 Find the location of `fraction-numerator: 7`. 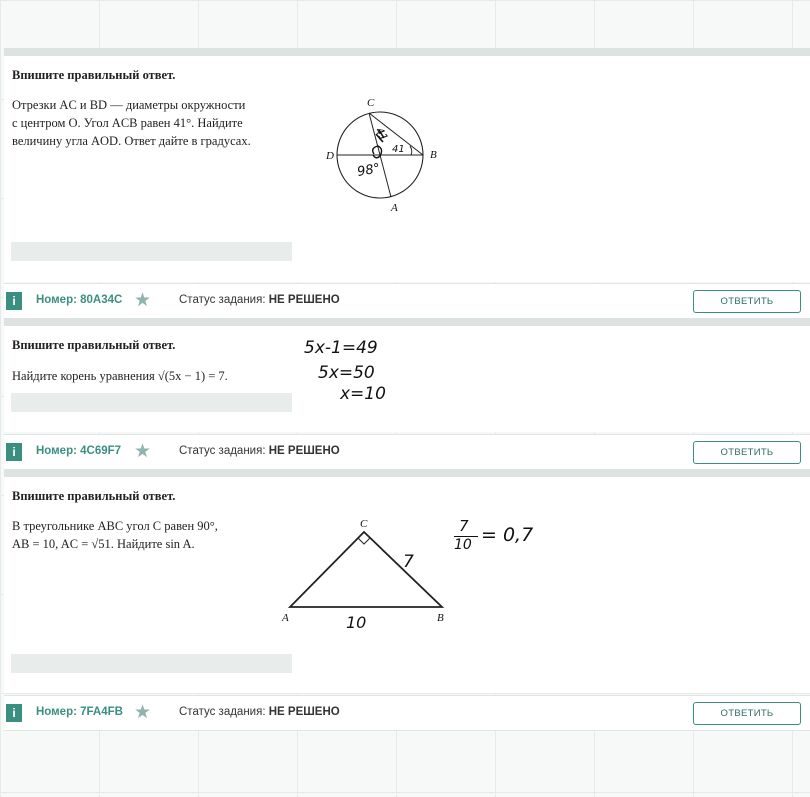

fraction-numerator: 7 is located at coordinates (464, 526).